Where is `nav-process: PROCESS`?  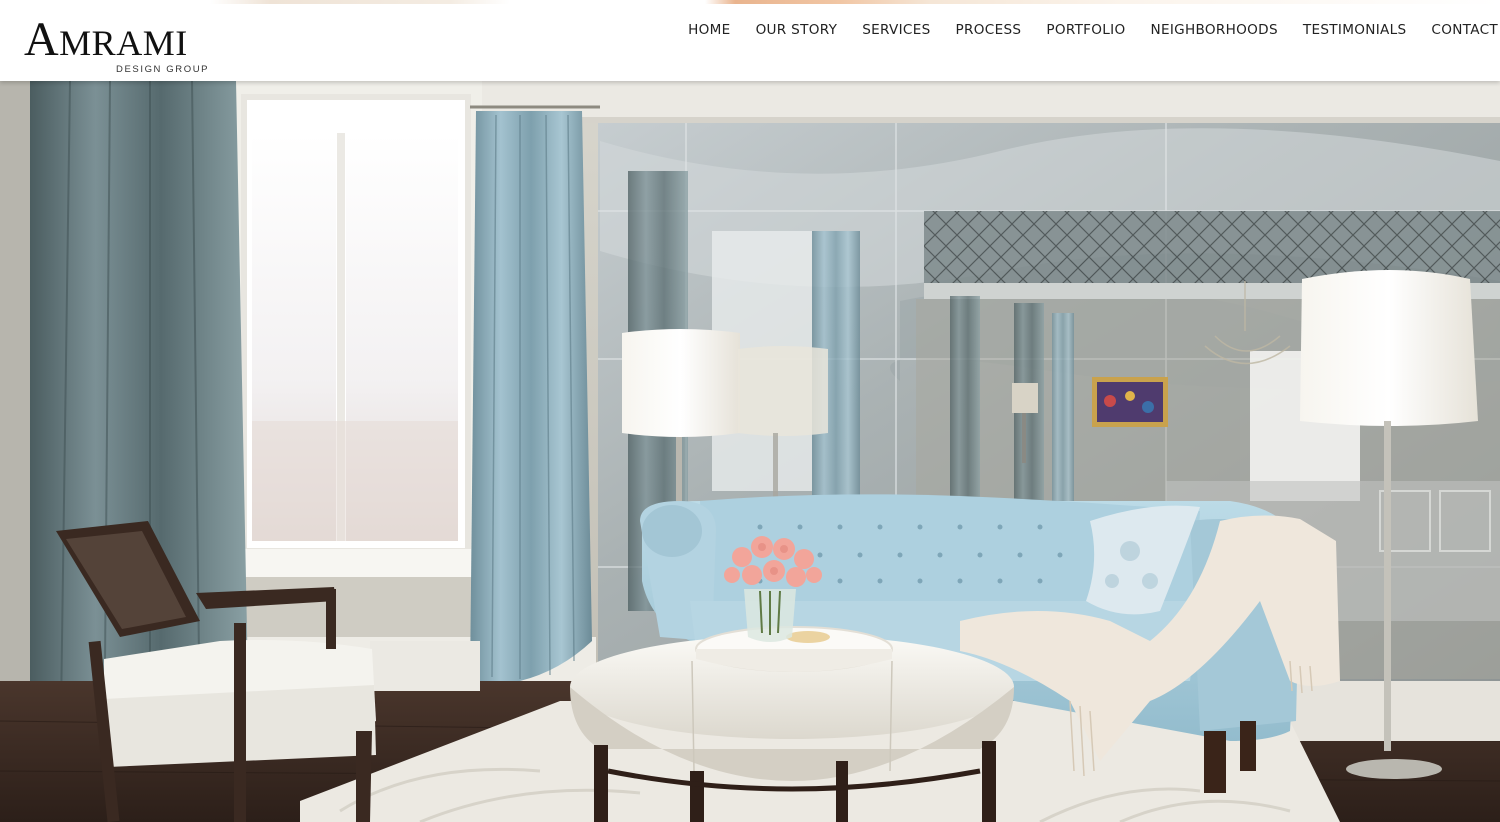 nav-process: PROCESS is located at coordinates (988, 30).